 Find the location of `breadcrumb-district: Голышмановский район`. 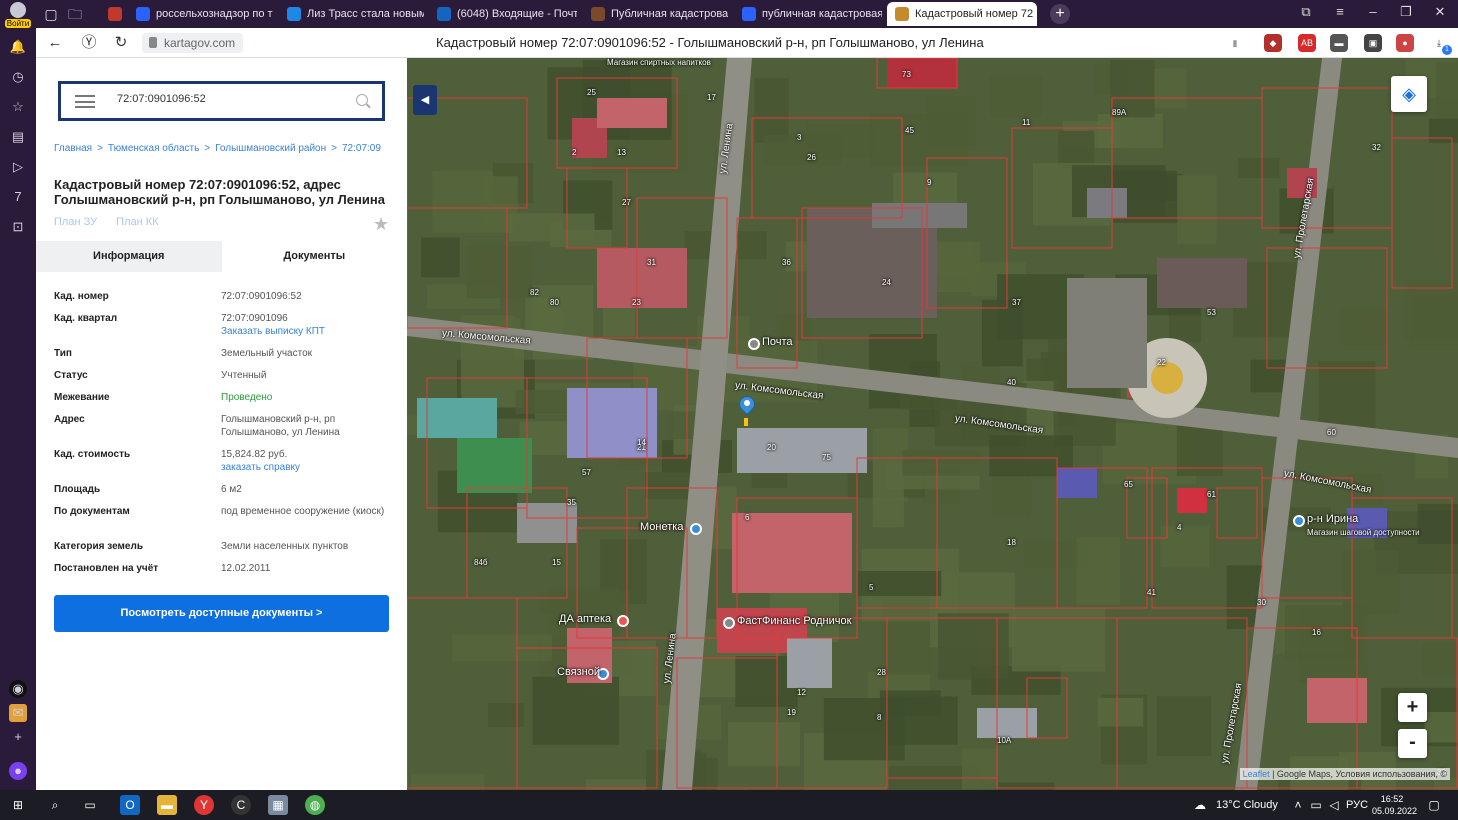

breadcrumb-district: Голышмановский район is located at coordinates (270, 148).